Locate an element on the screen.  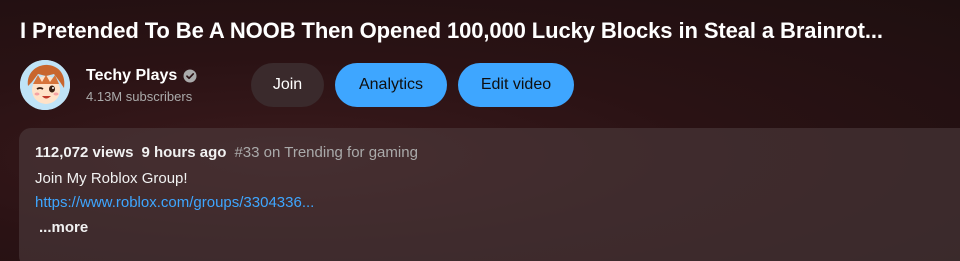
upload-time: 9 hours ago is located at coordinates (184, 152).